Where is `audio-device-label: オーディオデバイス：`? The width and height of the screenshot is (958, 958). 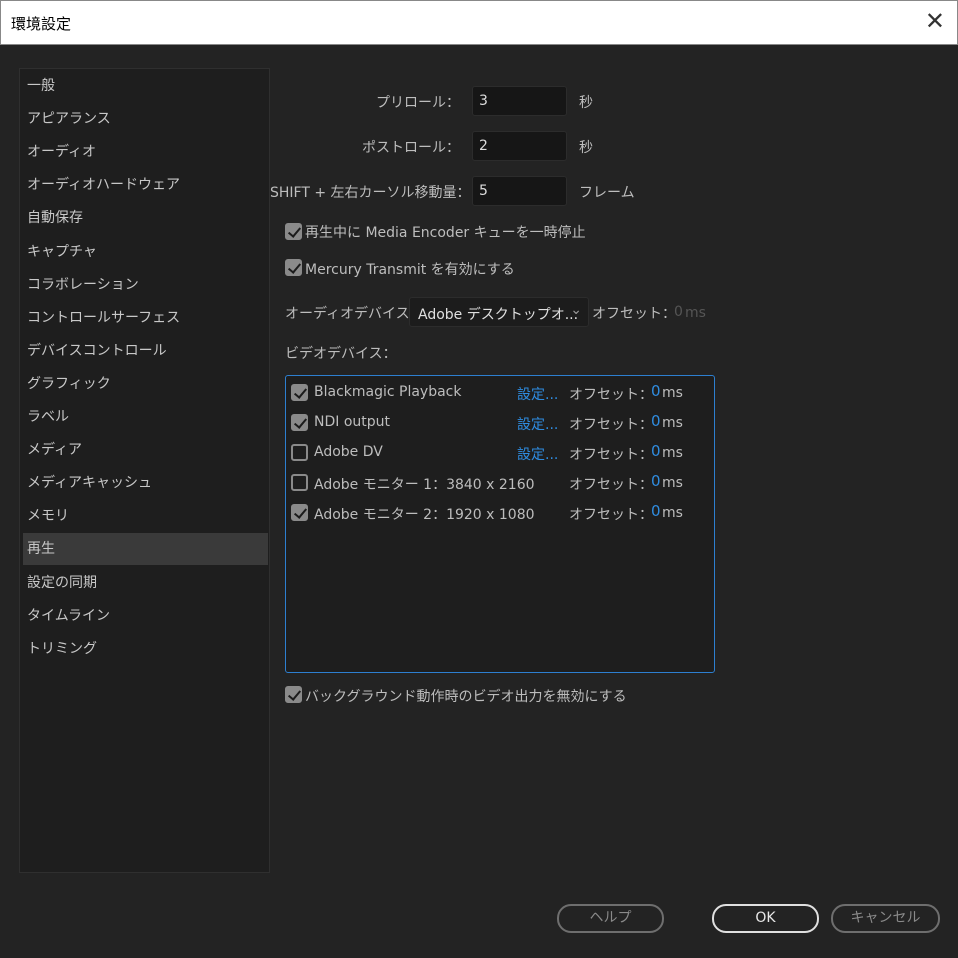
audio-device-label: オーディオデバイス： is located at coordinates (354, 314).